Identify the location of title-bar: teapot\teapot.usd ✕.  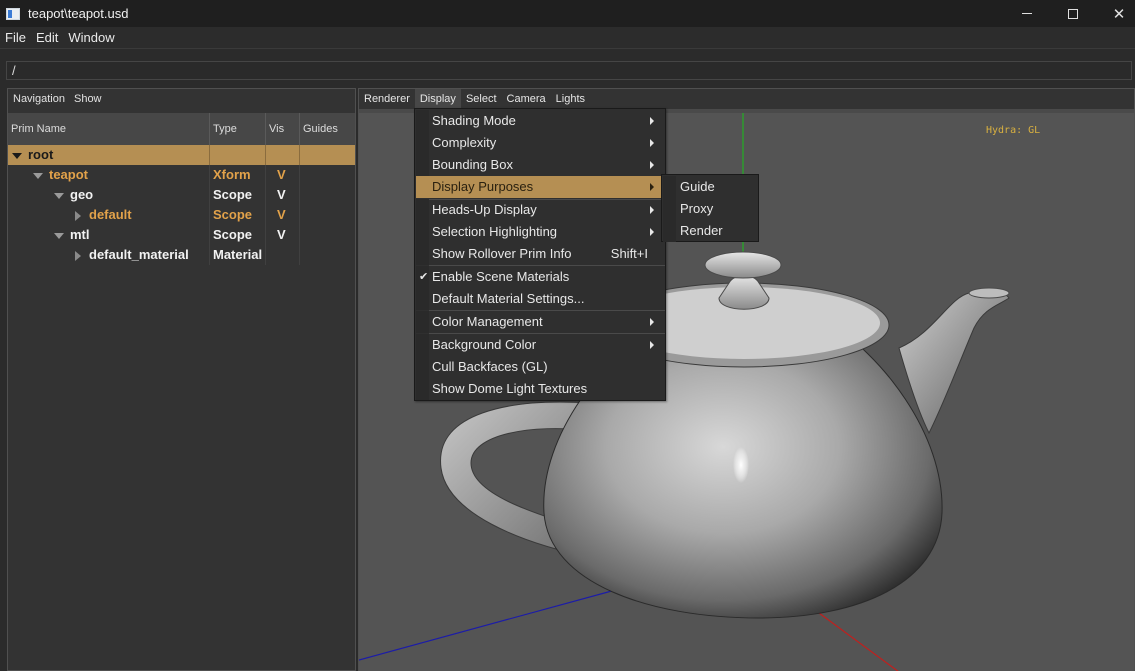
(567, 13).